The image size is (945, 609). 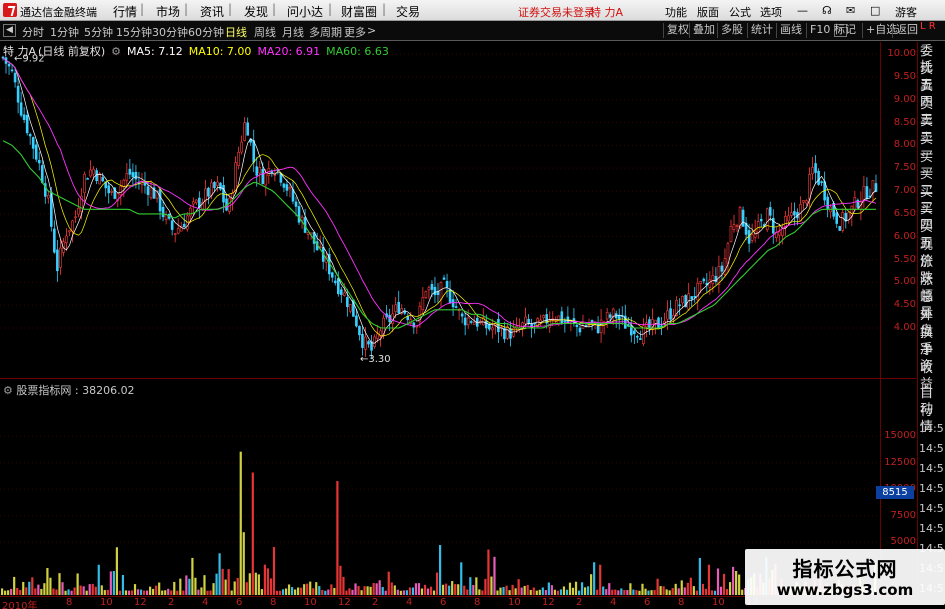 I want to click on return-button: 返回, so click(x=906, y=30).